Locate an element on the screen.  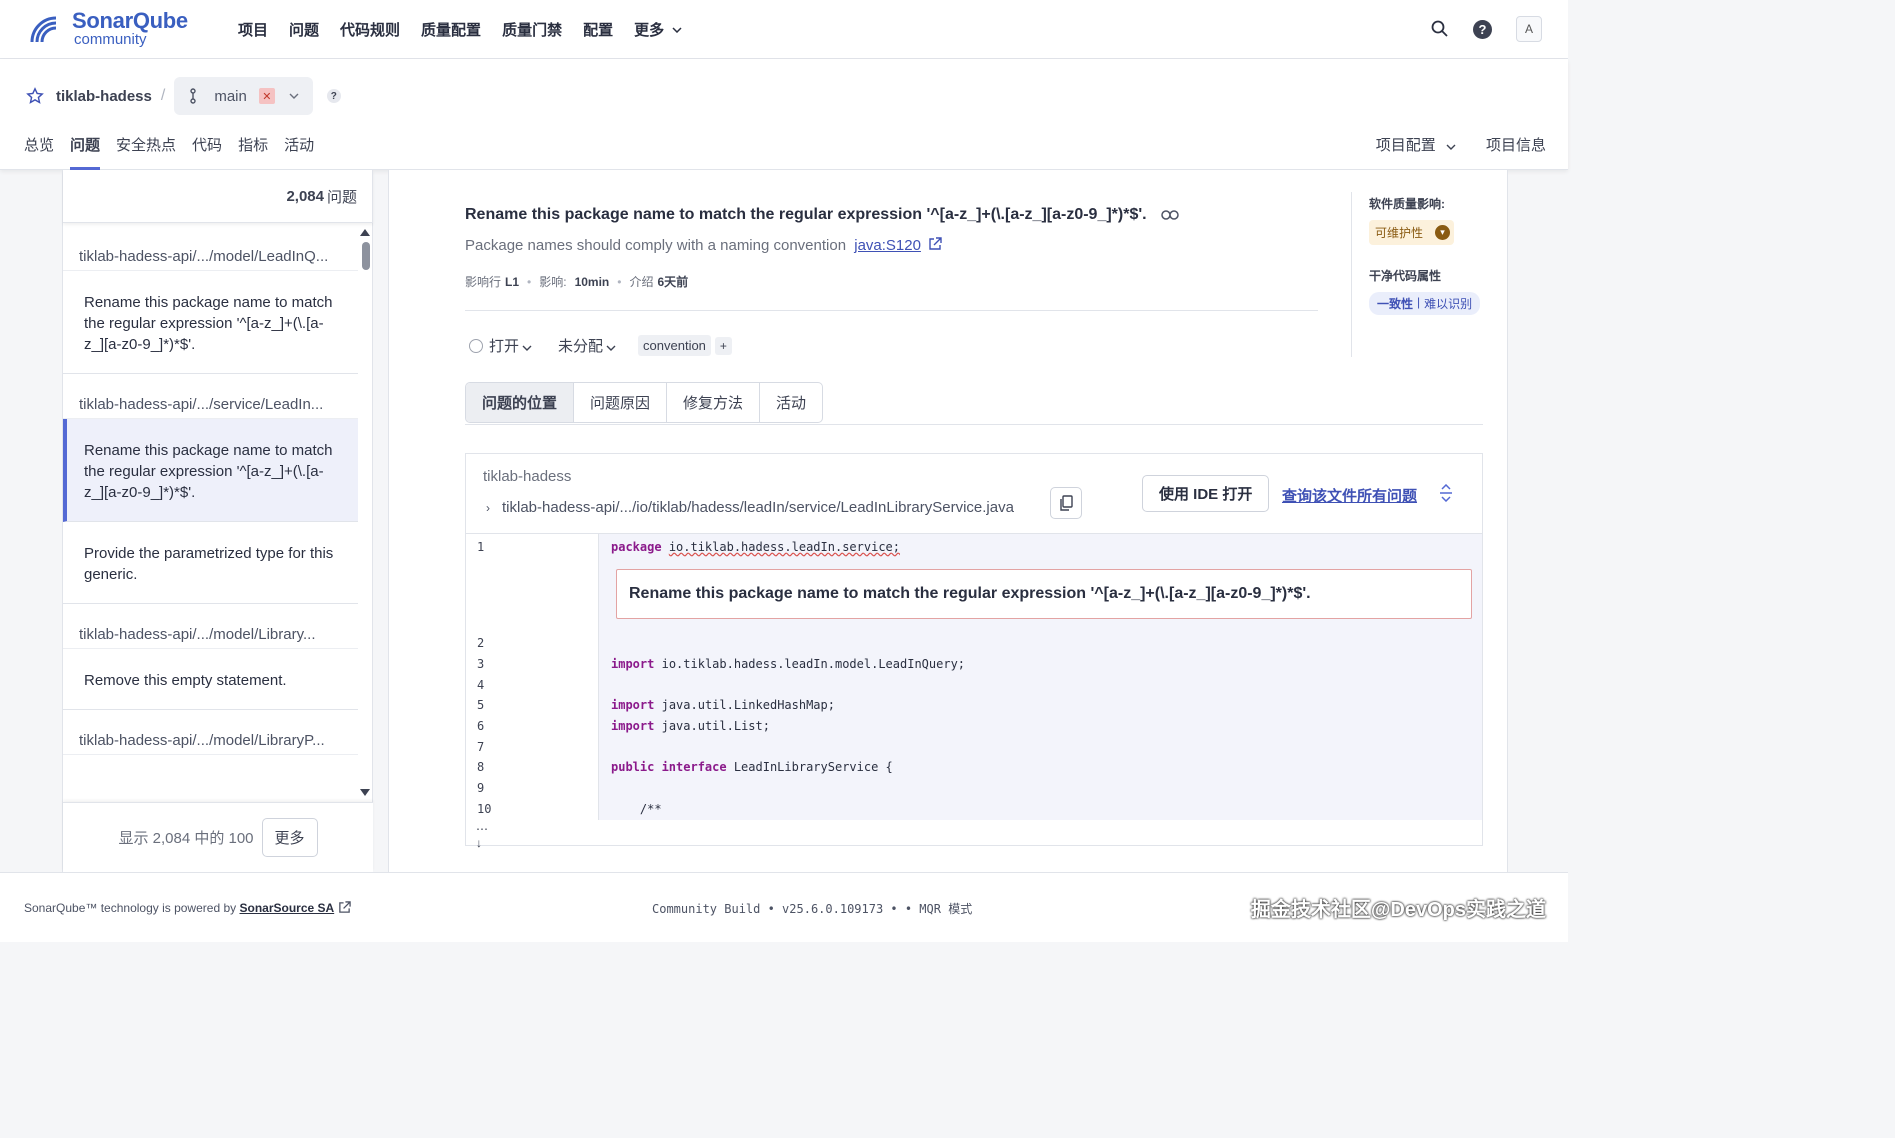
tab-issue-activity: 活动 is located at coordinates (791, 402).